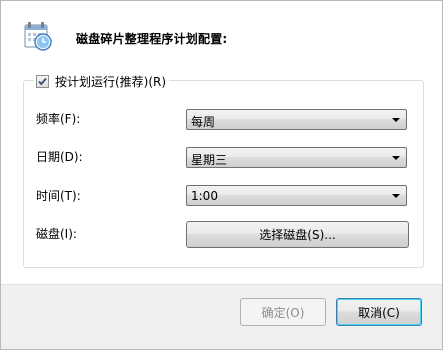 Image resolution: width=443 pixels, height=350 pixels. What do you see at coordinates (209, 160) in the screenshot?
I see `day-value: 星期三` at bounding box center [209, 160].